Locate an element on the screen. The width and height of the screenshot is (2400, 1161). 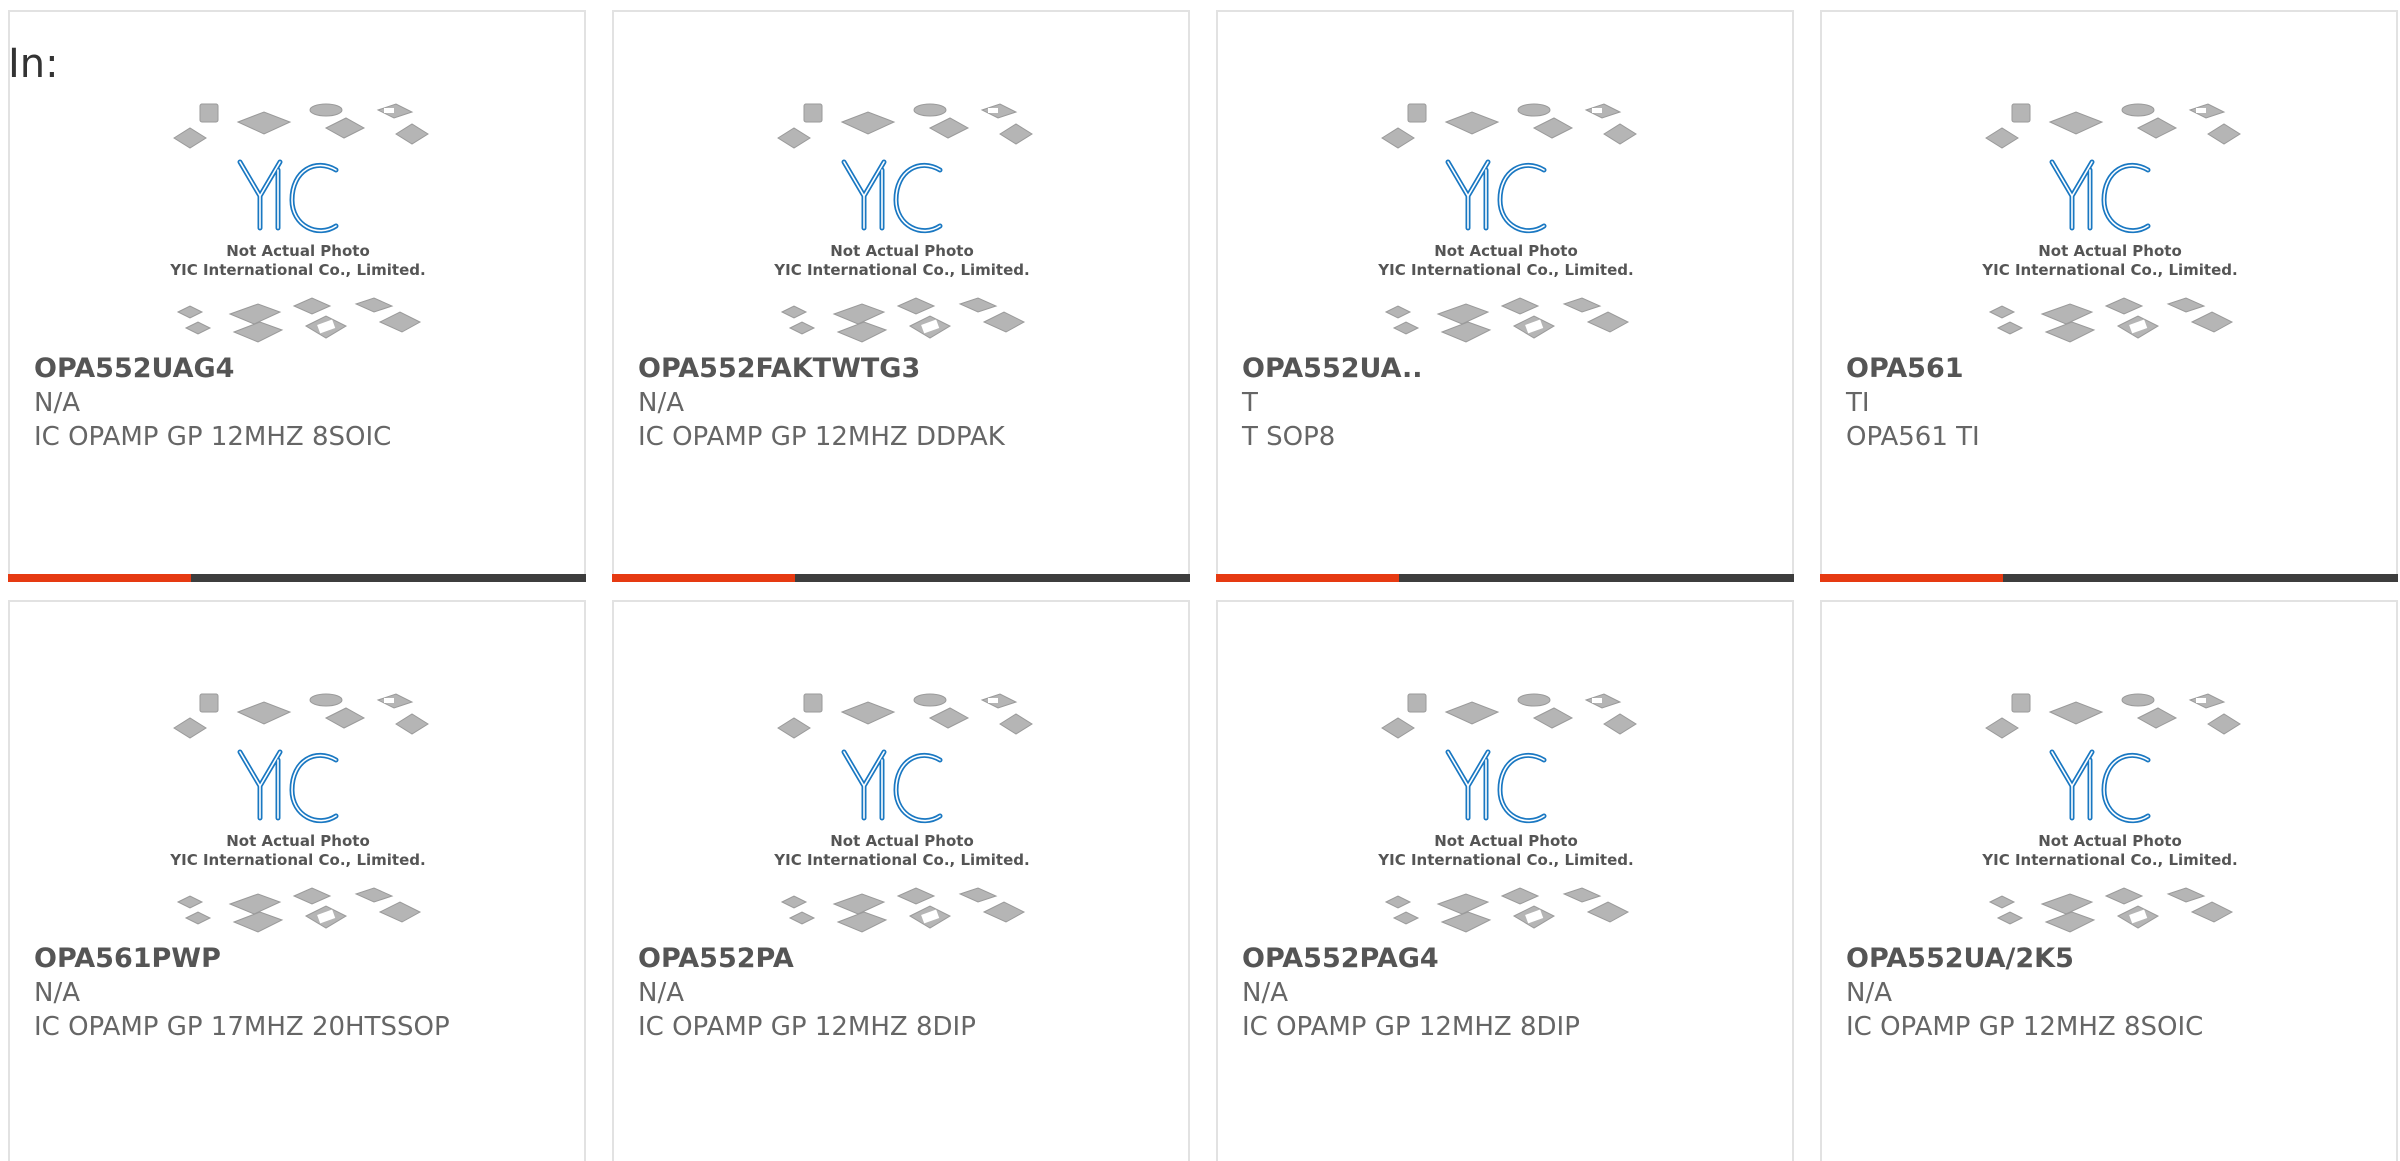
product-description: OPA561 TI is located at coordinates (1913, 437).